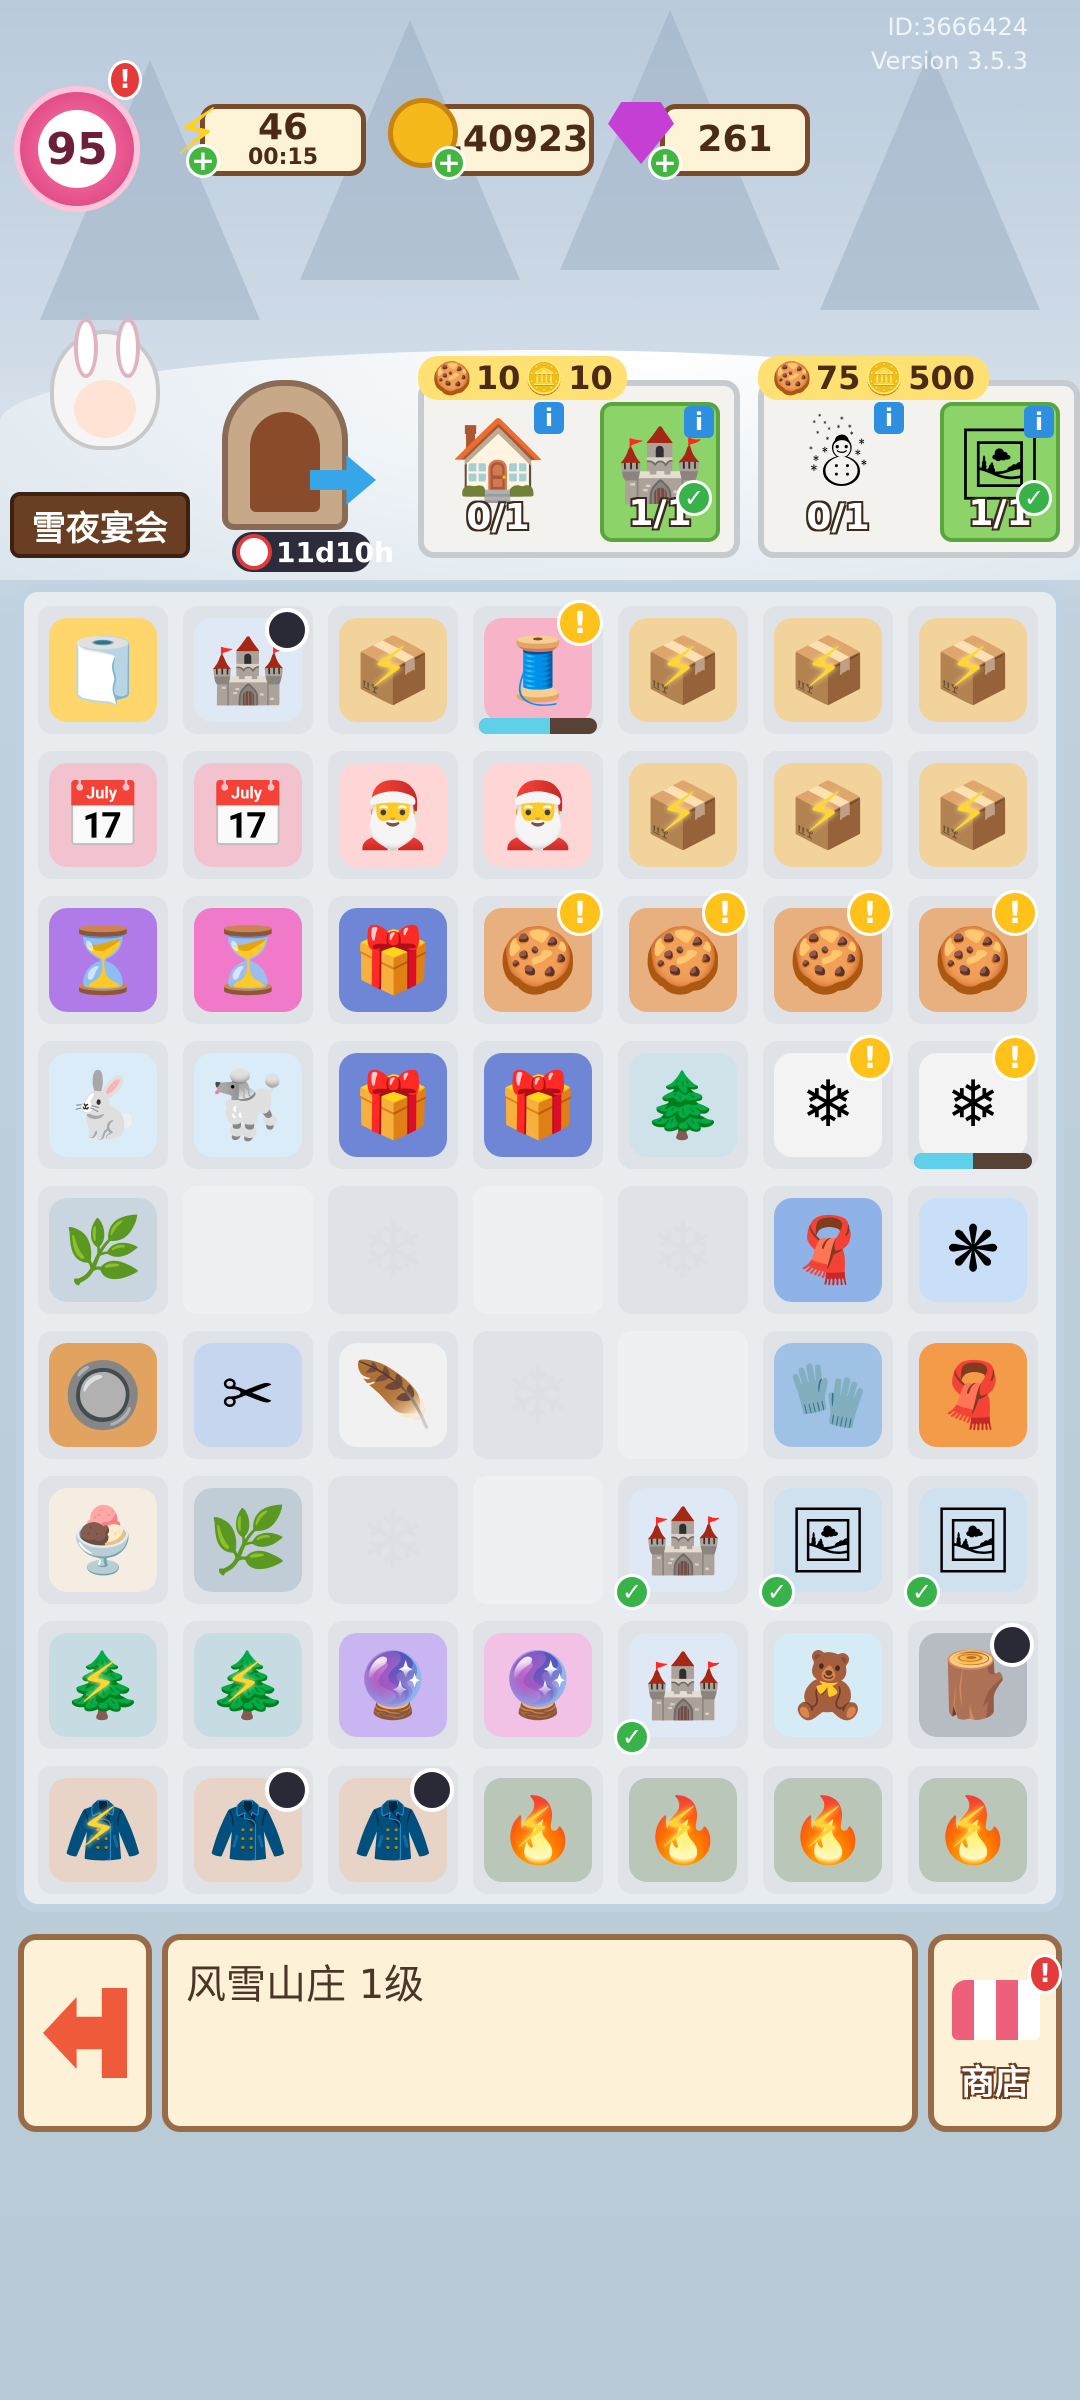  I want to click on board-cell-ice-cream: 🍨, so click(103, 1540).